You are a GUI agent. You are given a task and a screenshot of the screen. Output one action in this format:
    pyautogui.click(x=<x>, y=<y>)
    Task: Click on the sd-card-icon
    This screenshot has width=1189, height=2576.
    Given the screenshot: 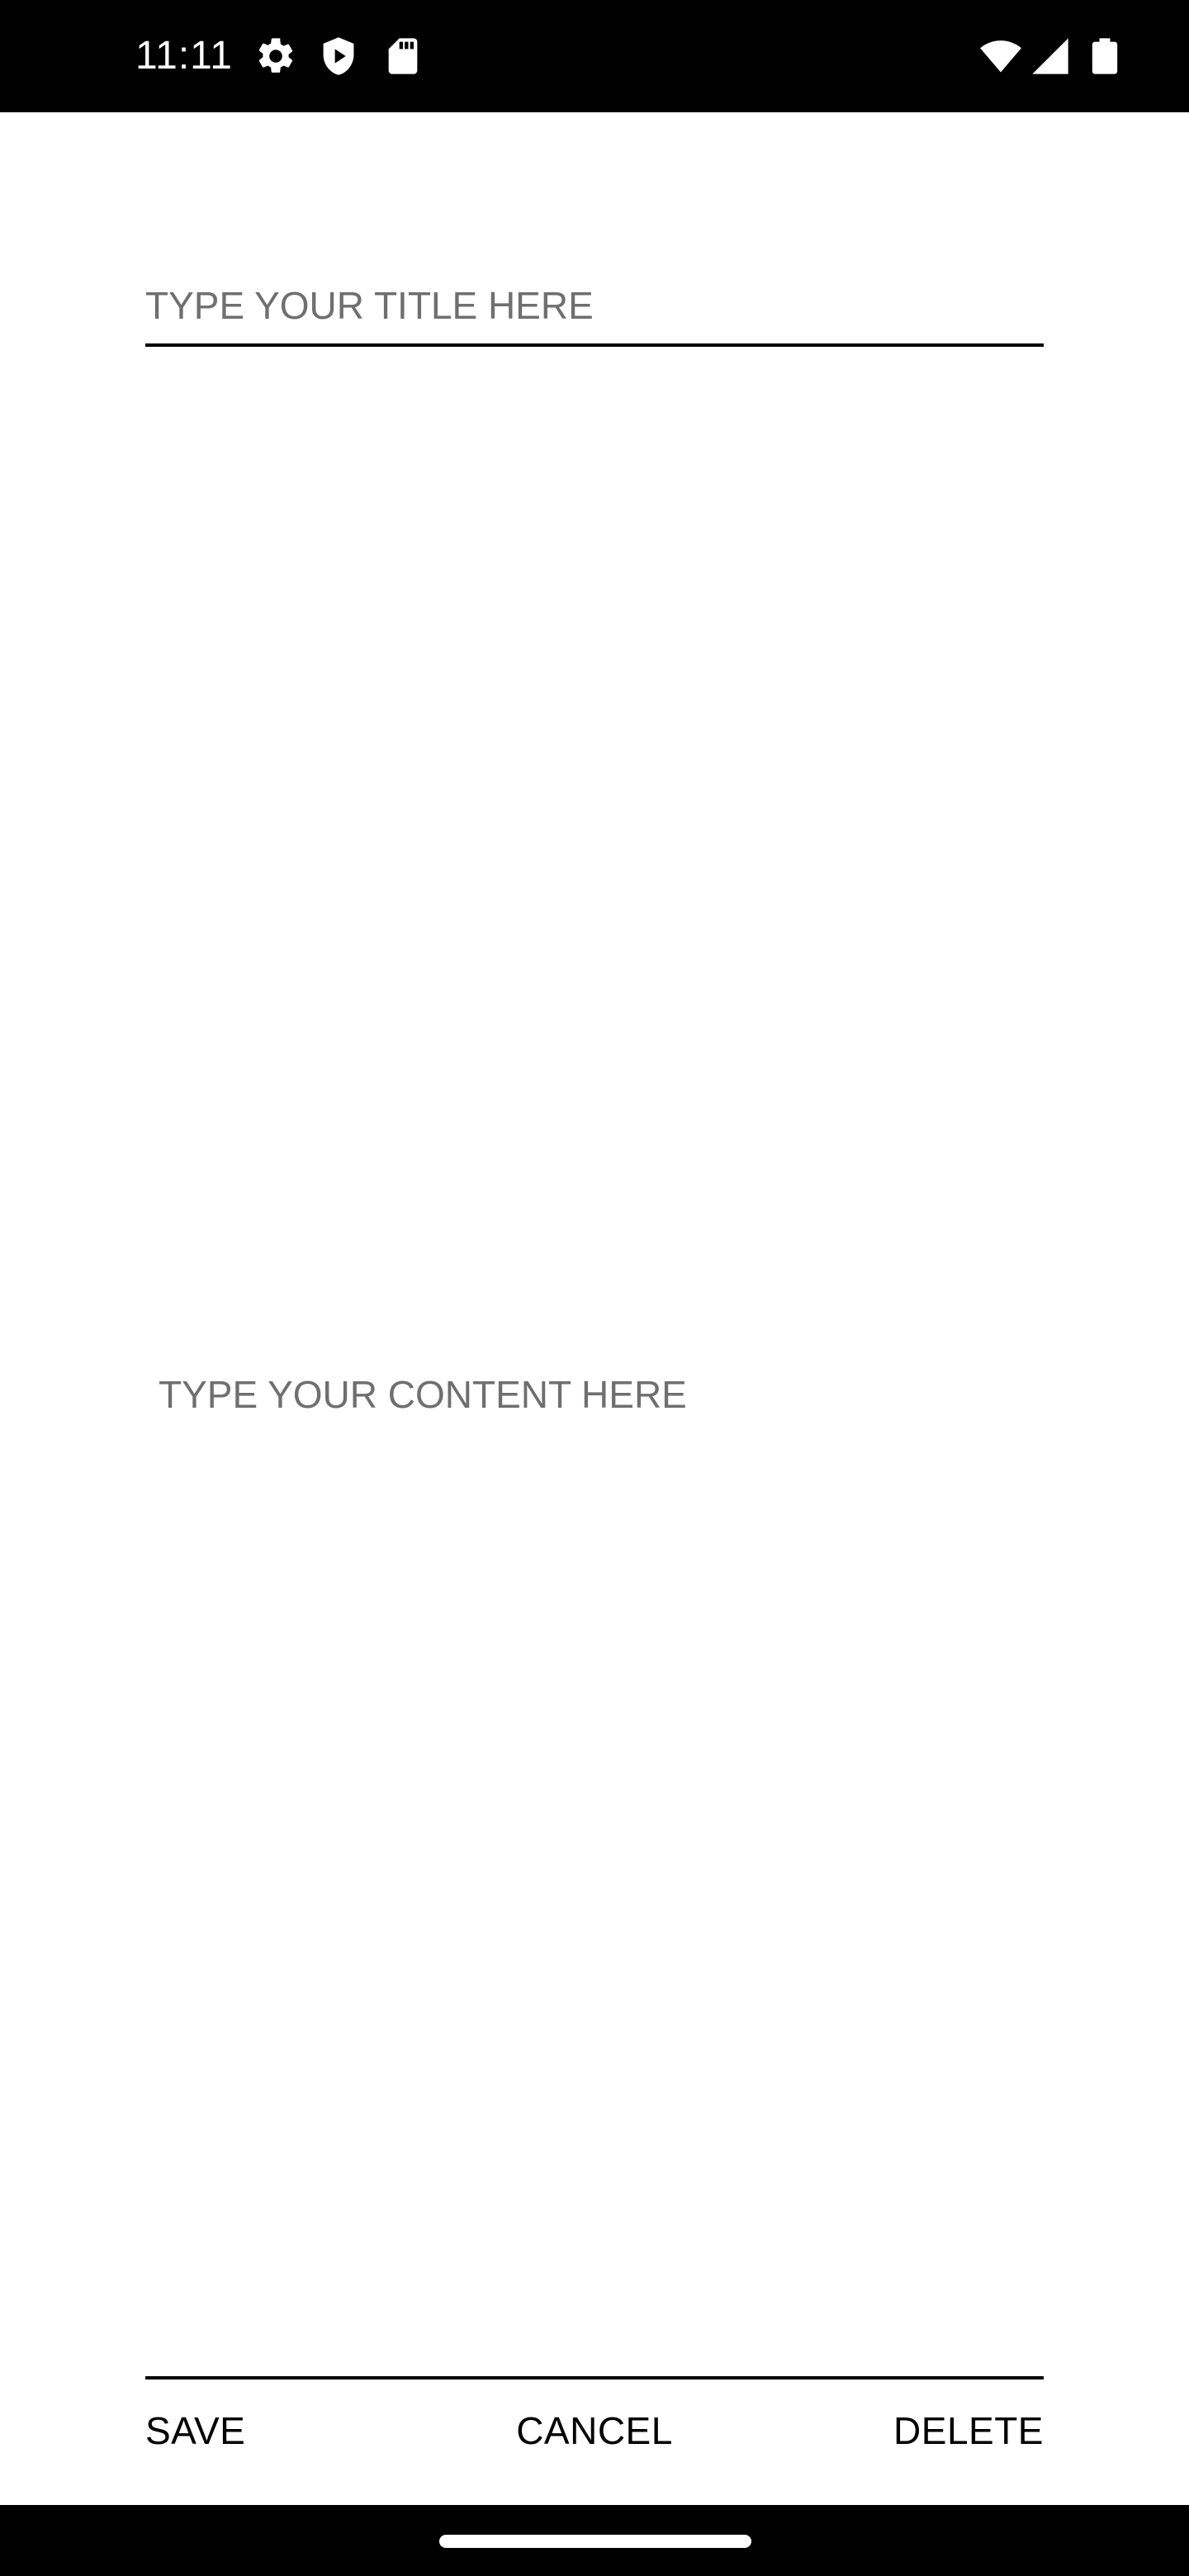 What is the action you would take?
    pyautogui.click(x=402, y=56)
    